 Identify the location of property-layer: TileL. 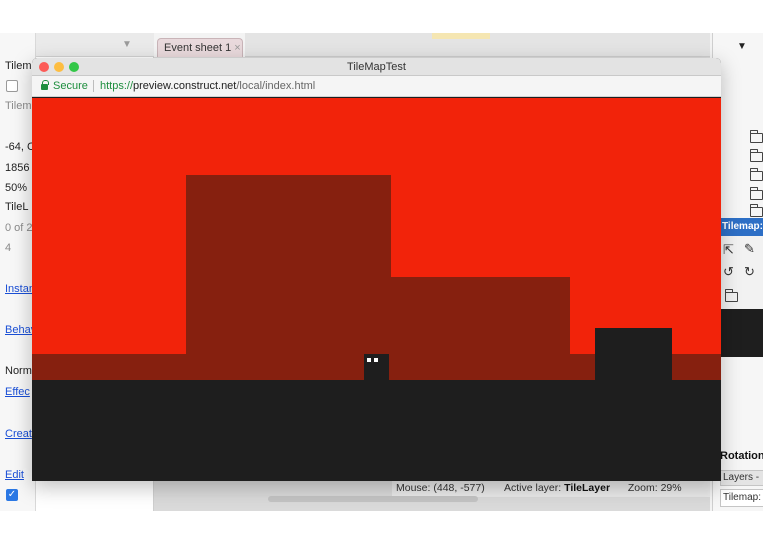
(16, 207).